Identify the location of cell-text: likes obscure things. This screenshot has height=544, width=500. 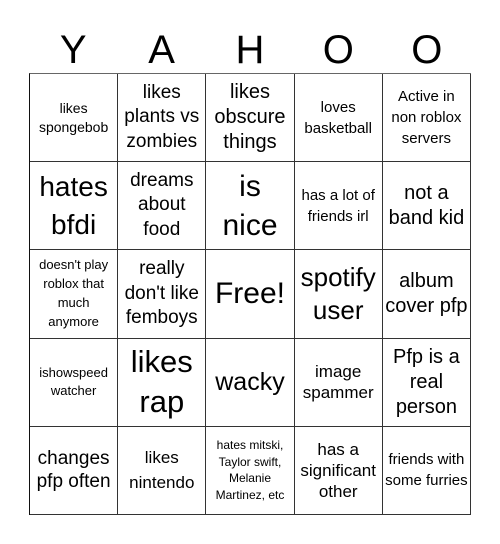
(250, 117).